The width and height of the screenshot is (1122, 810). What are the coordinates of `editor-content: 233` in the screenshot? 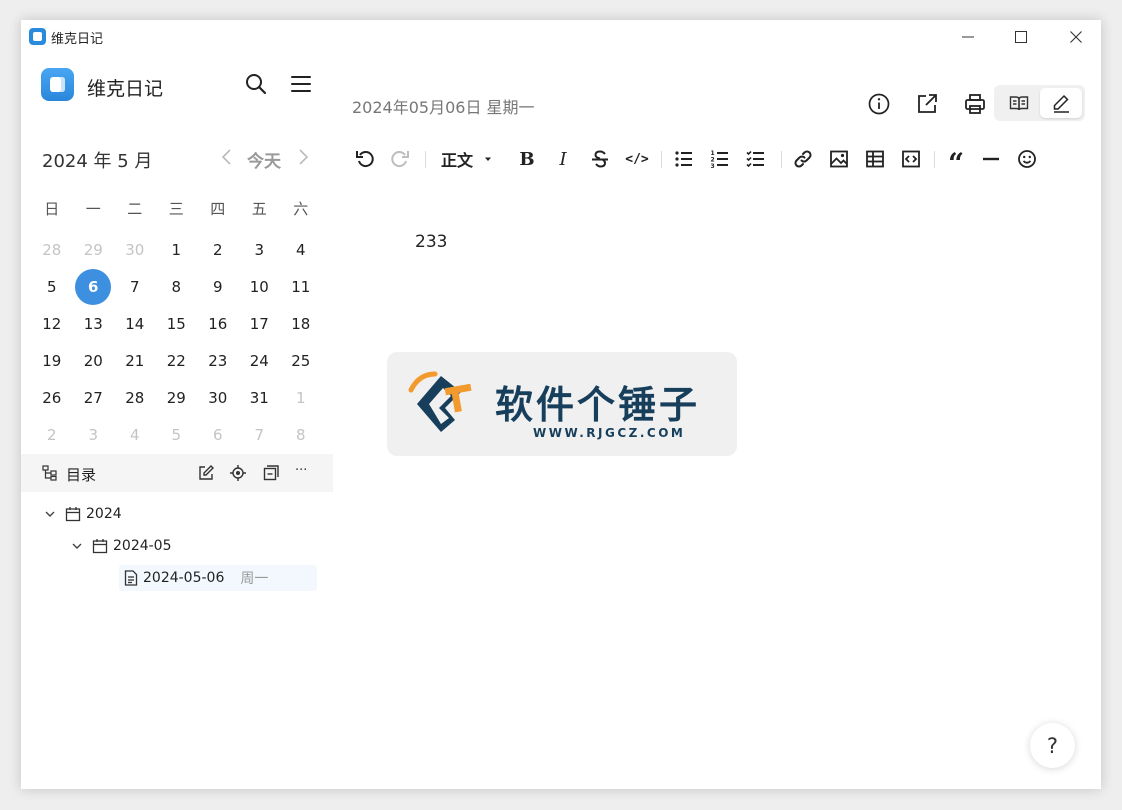 It's located at (431, 242).